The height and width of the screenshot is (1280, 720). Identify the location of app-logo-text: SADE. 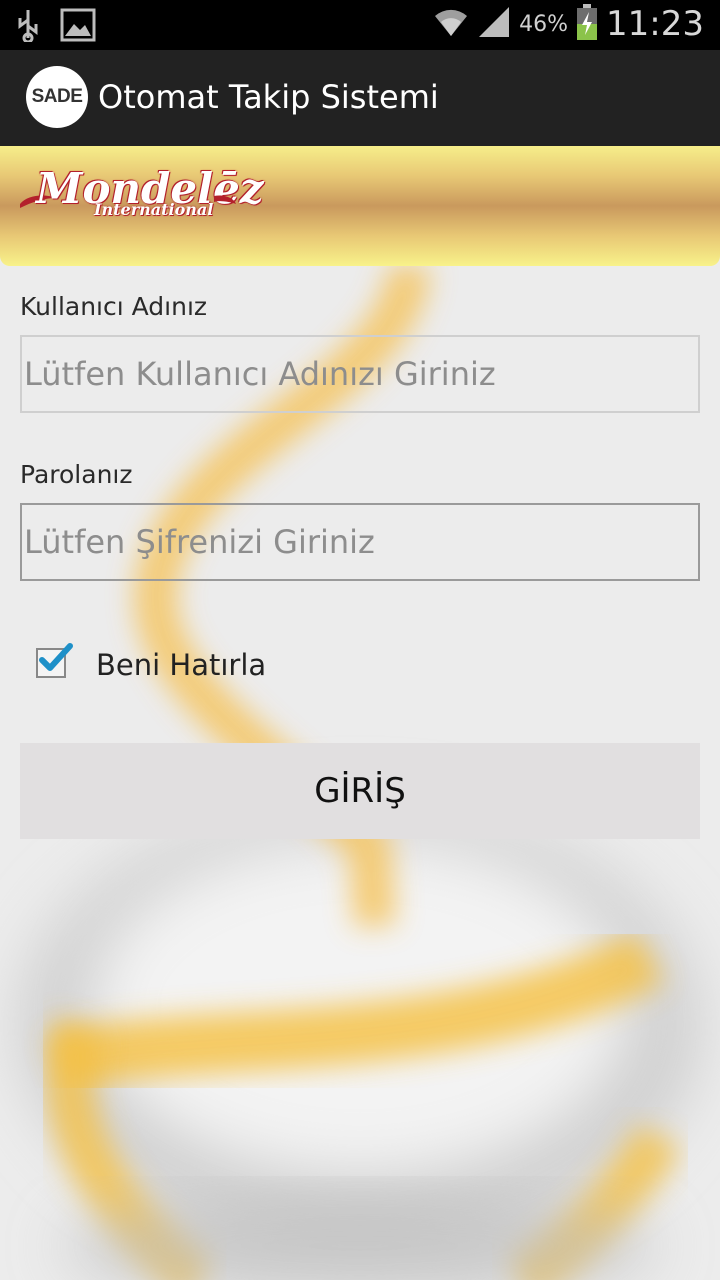
(57, 96).